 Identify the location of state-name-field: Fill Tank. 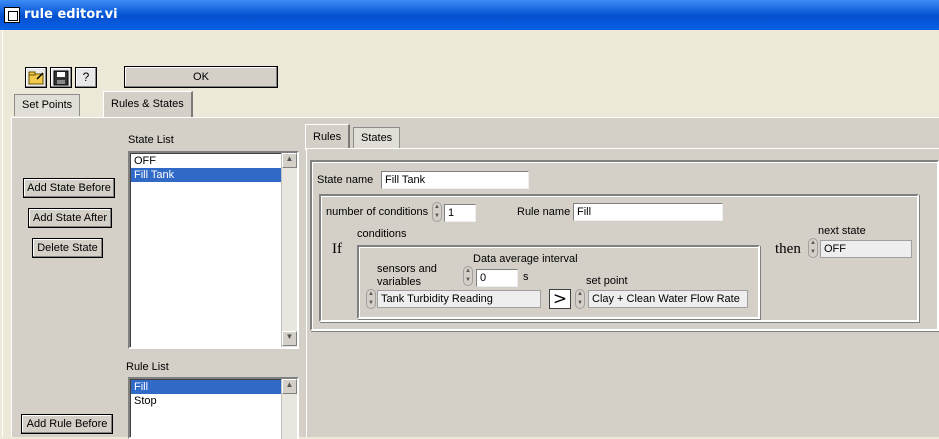
(455, 180).